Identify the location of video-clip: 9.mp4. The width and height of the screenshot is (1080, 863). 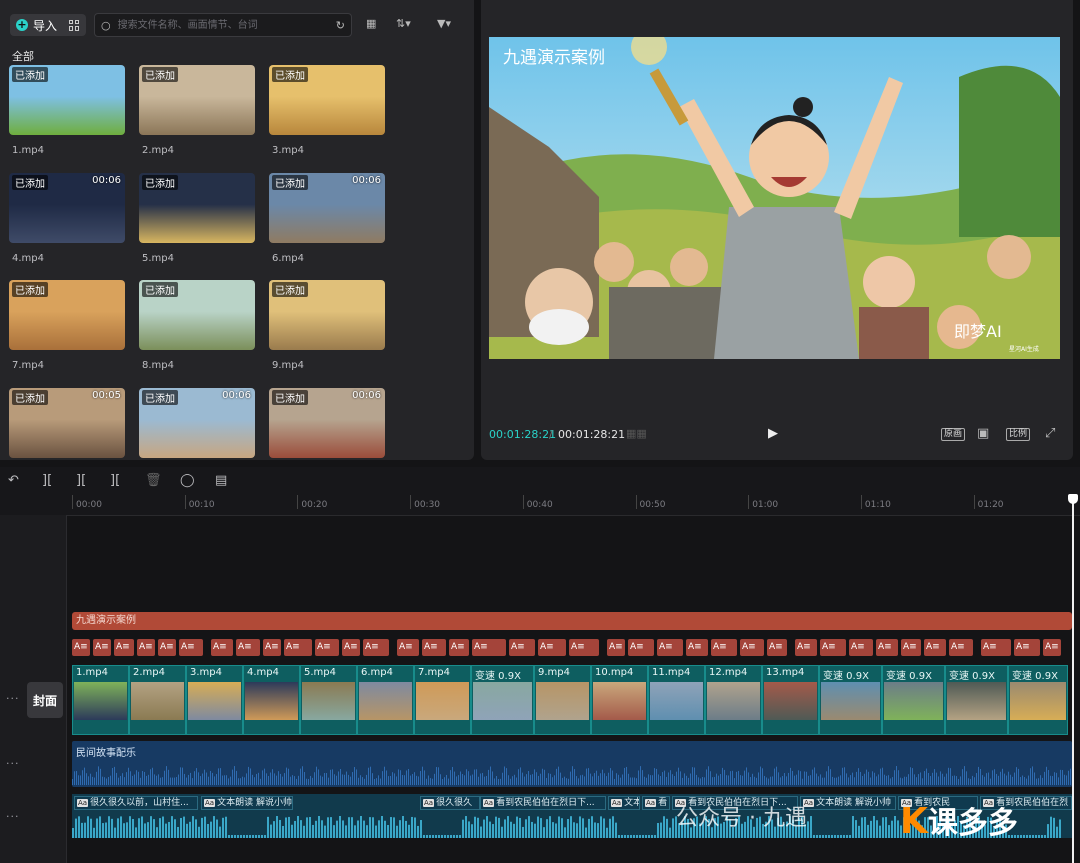
(562, 700).